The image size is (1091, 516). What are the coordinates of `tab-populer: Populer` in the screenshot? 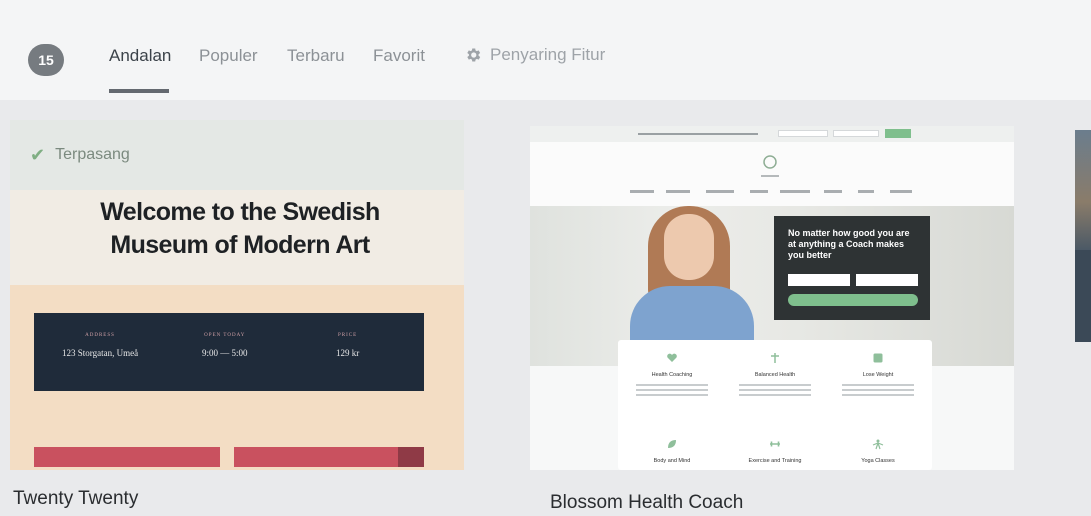 It's located at (228, 56).